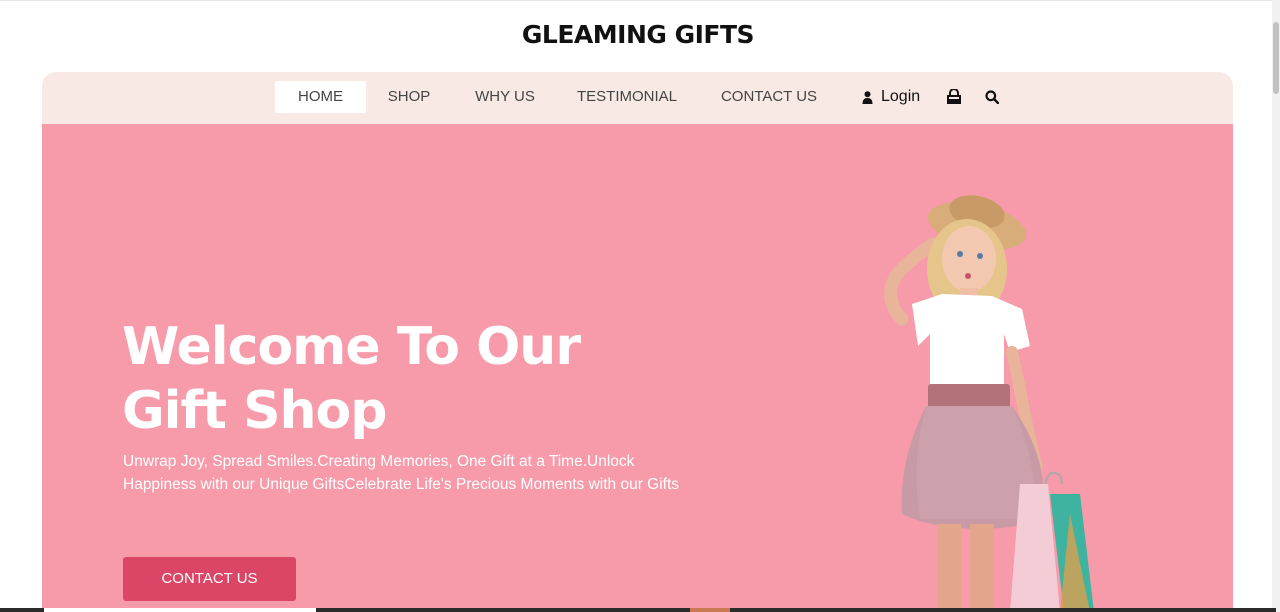 The height and width of the screenshot is (612, 1280). I want to click on login-link: Login, so click(891, 97).